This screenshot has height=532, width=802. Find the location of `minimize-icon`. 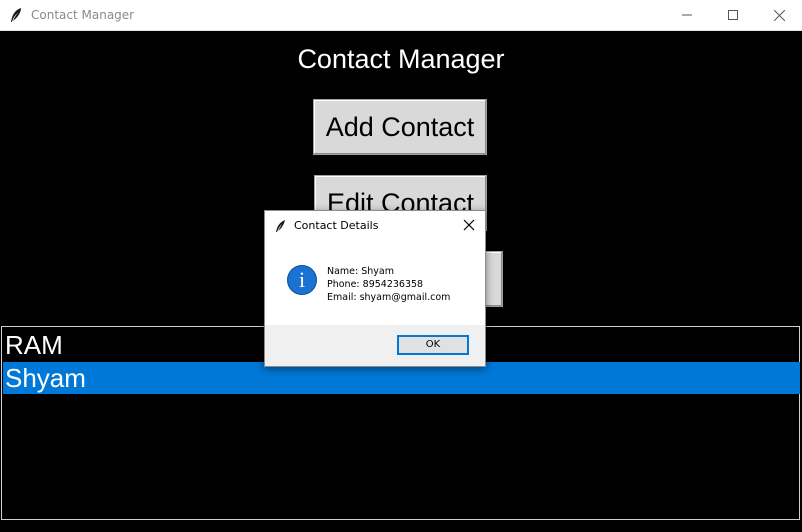

minimize-icon is located at coordinates (687, 15).